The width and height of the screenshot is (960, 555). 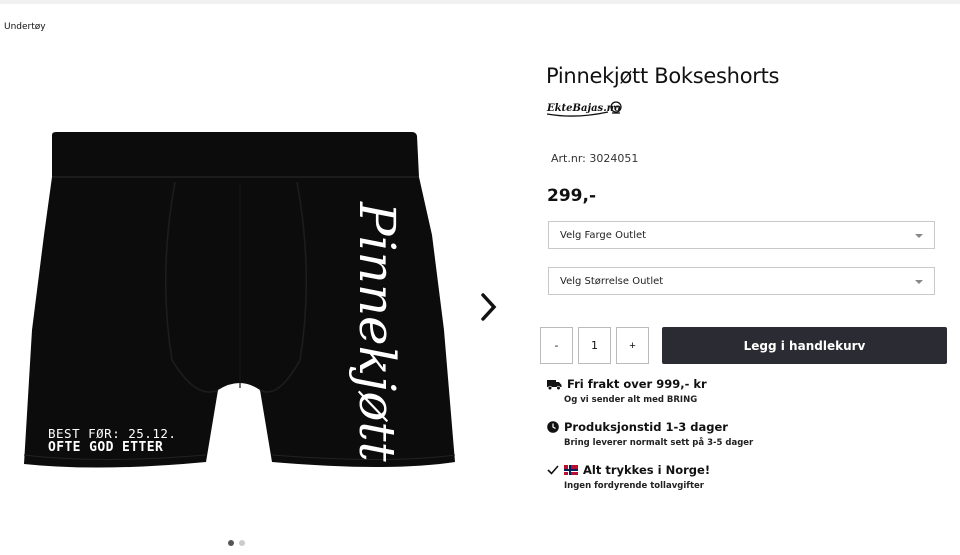 I want to click on print-text: Pinnekjøtt, so click(x=377, y=332).